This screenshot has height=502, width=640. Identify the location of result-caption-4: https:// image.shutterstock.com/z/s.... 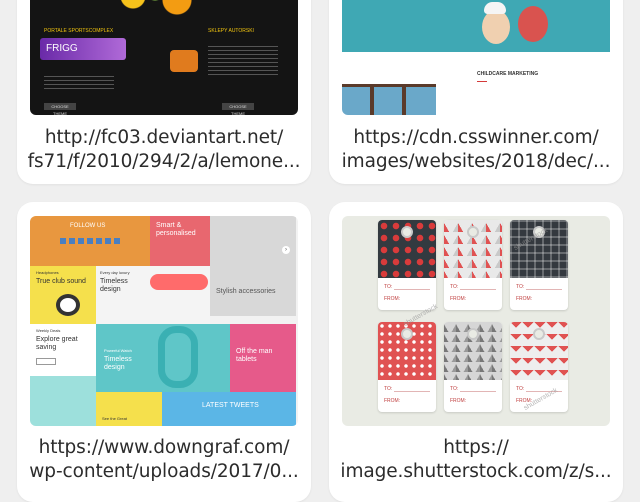
(476, 460).